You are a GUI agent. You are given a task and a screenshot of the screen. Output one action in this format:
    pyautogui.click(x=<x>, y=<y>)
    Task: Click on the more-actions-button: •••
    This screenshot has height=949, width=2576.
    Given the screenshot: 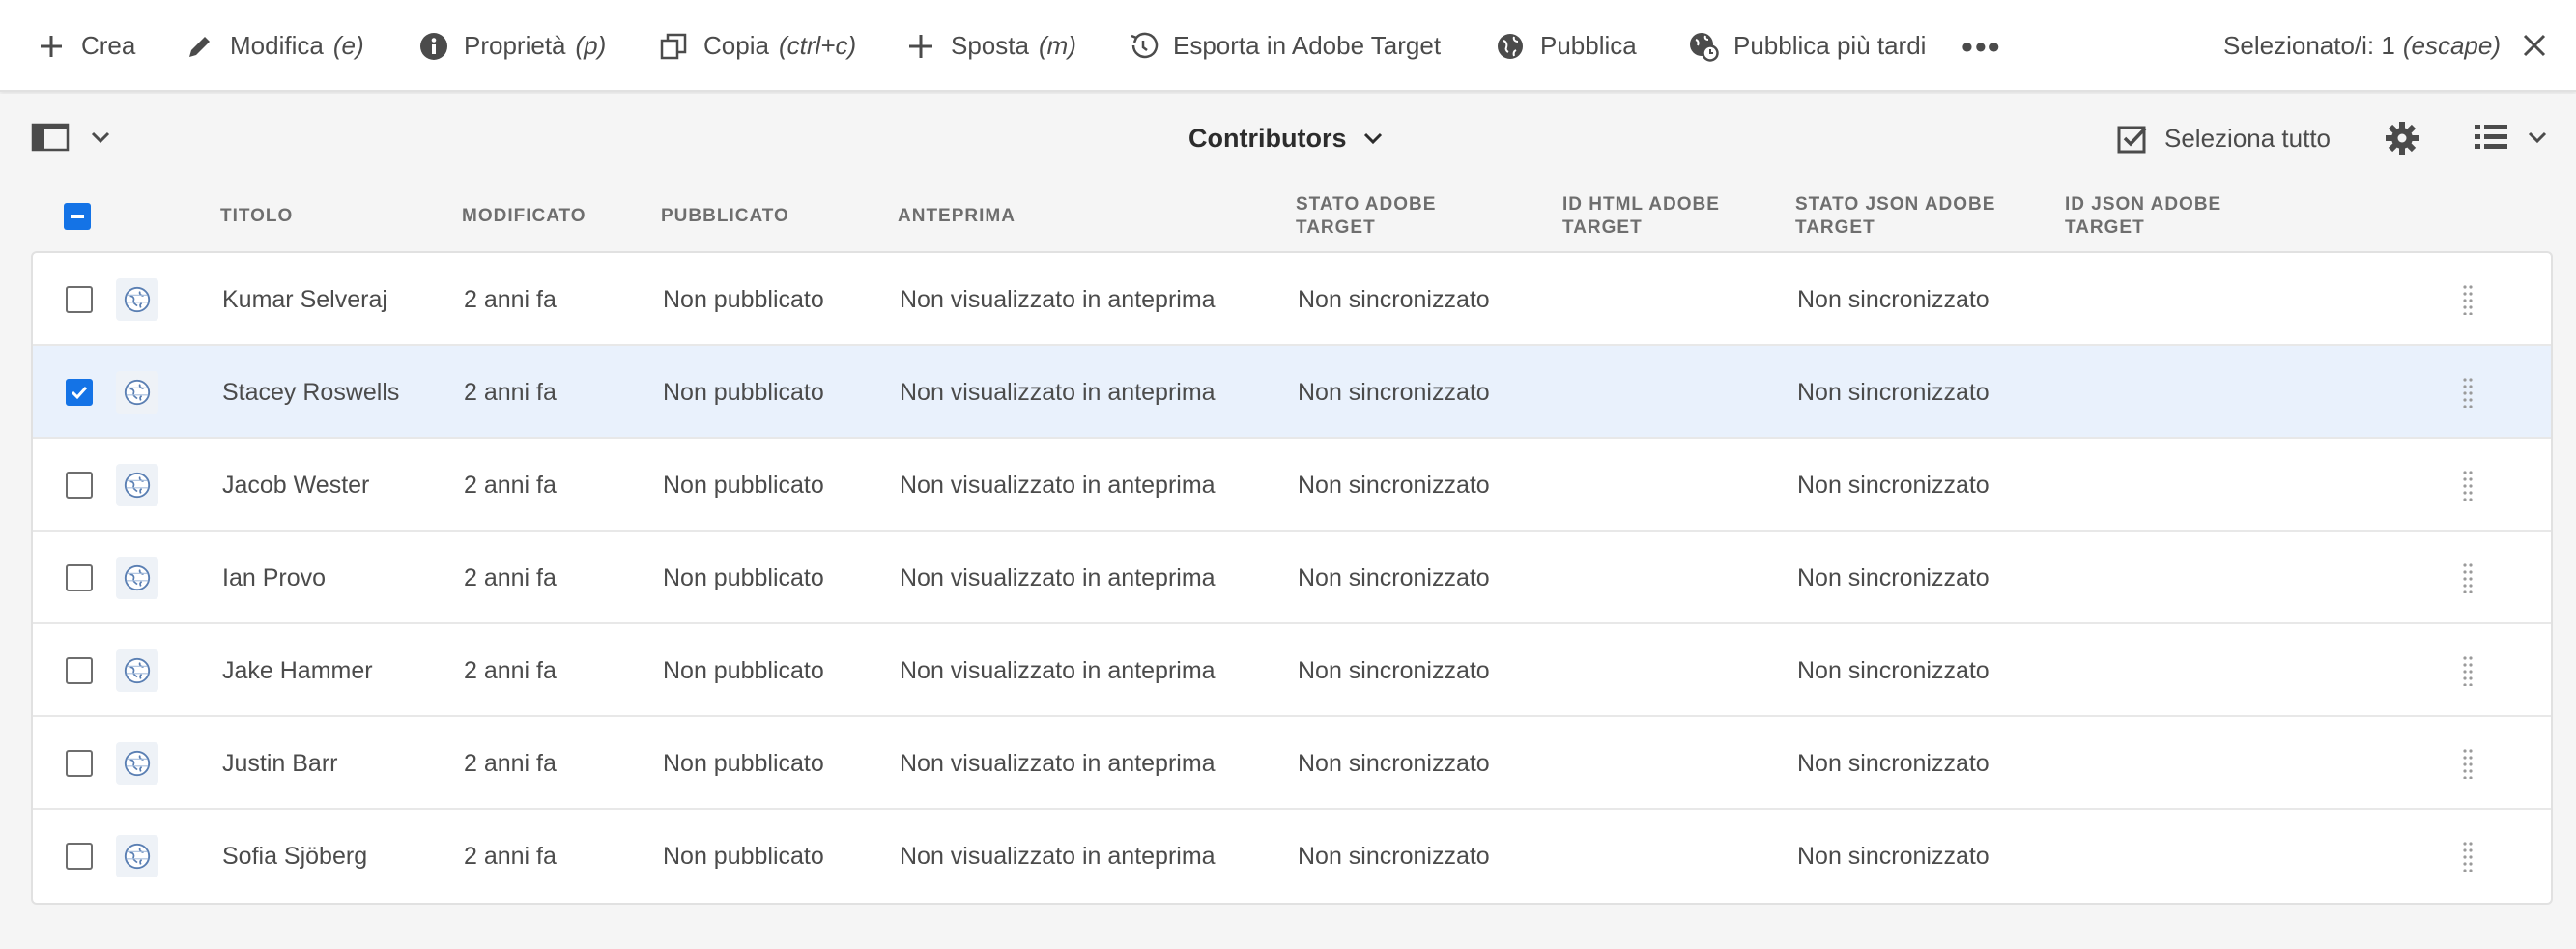 What is the action you would take?
    pyautogui.click(x=1982, y=48)
    